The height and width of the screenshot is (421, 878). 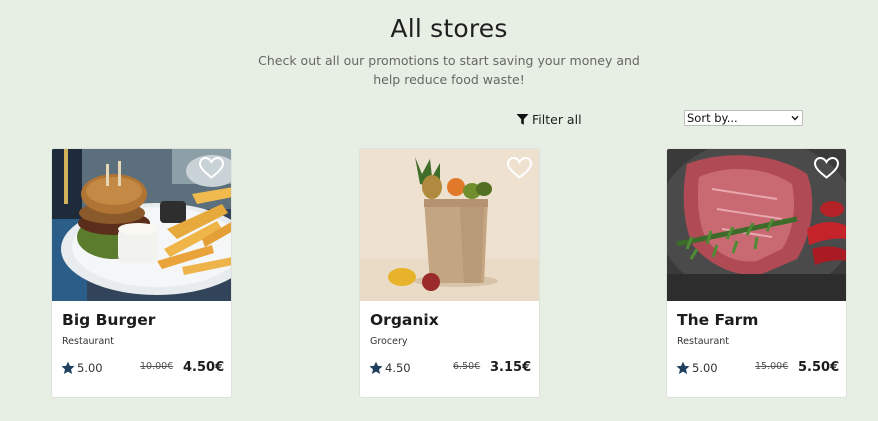 I want to click on store-card-organix: Organix Grocery 4.50 6.50€ 3.15€, so click(x=449, y=273).